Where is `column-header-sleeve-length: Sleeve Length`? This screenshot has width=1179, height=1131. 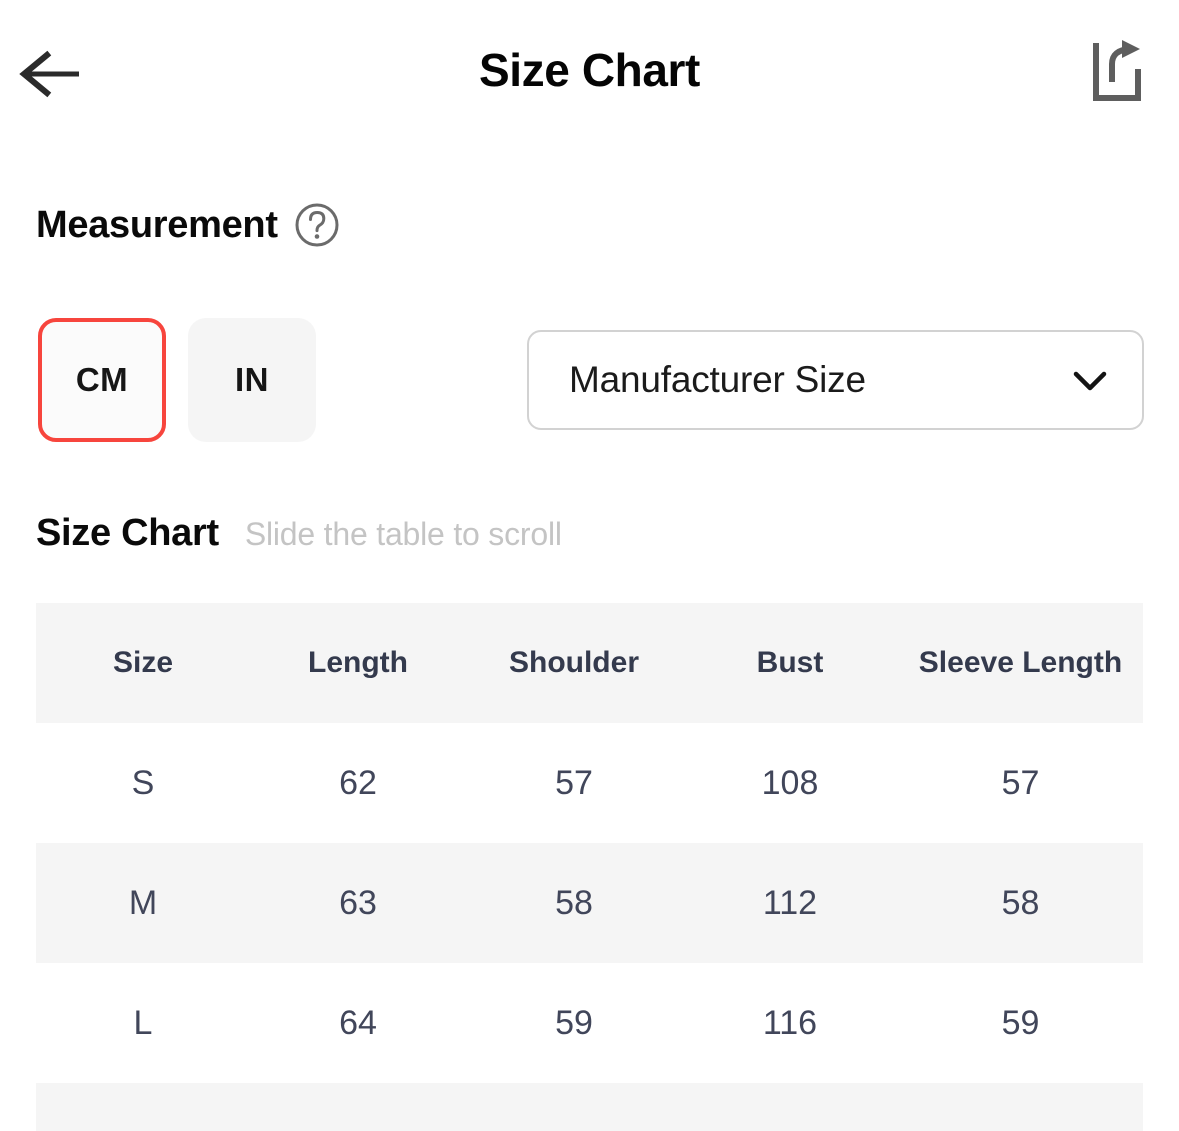 column-header-sleeve-length: Sleeve Length is located at coordinates (1020, 662).